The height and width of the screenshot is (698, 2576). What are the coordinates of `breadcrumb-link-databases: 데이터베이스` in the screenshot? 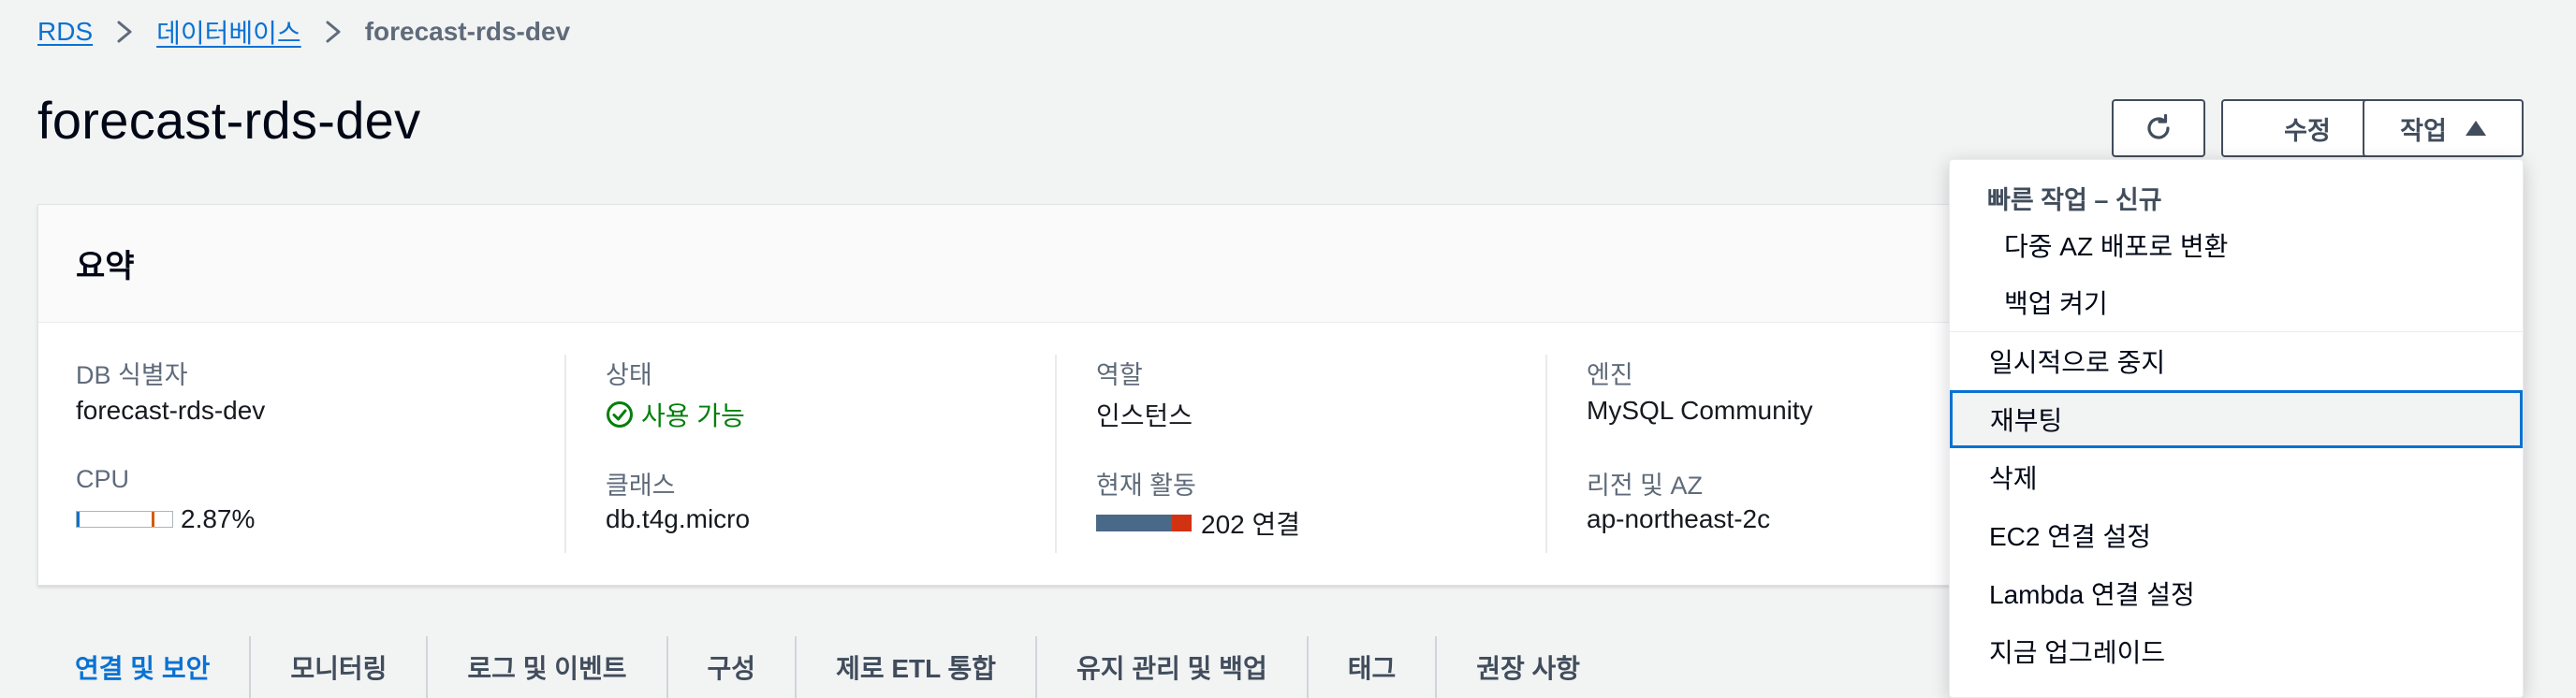 It's located at (228, 32).